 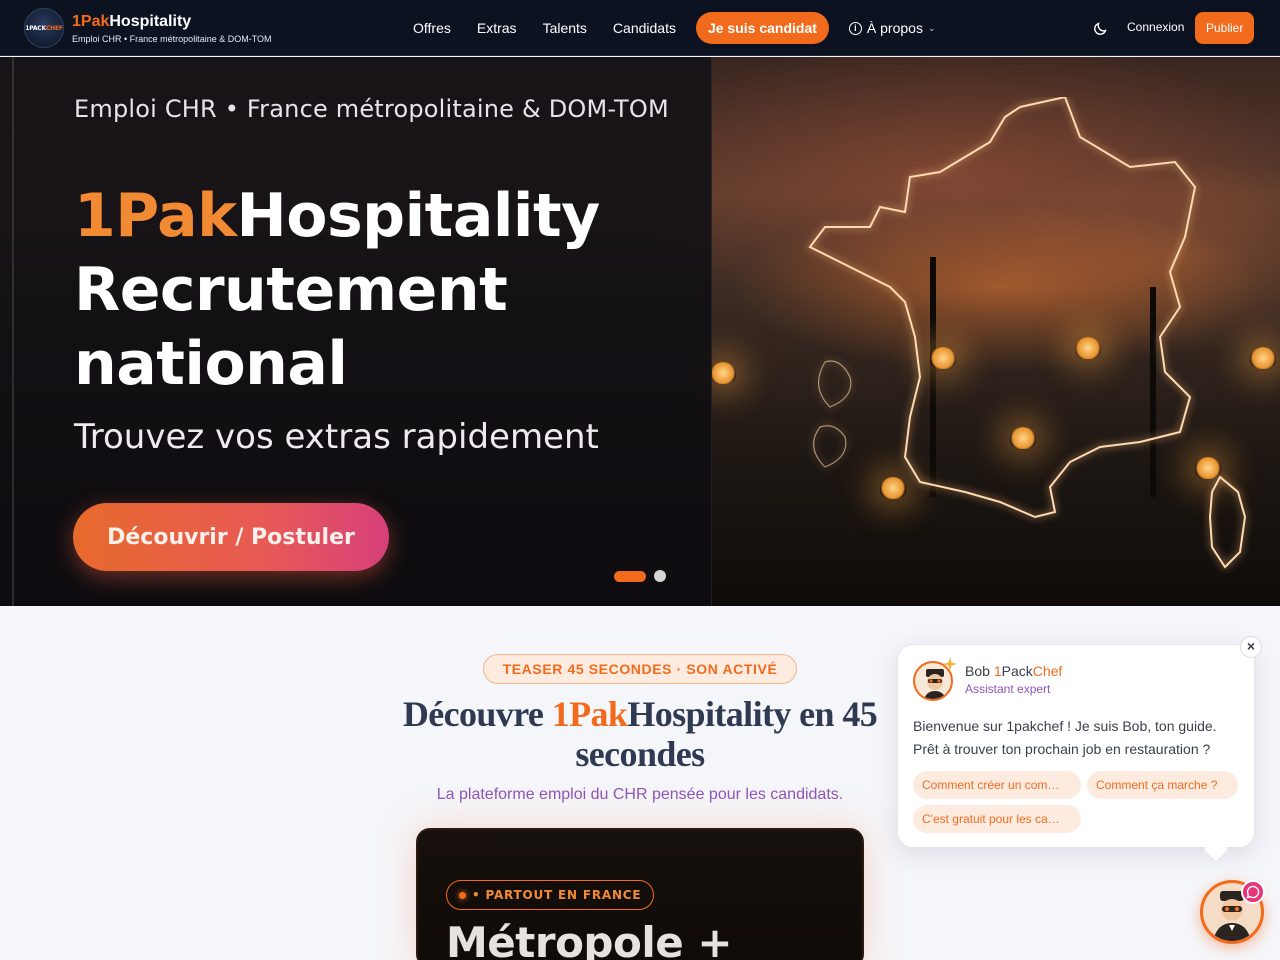 What do you see at coordinates (477, 714) in the screenshot?
I see `section-title-part: Découvre` at bounding box center [477, 714].